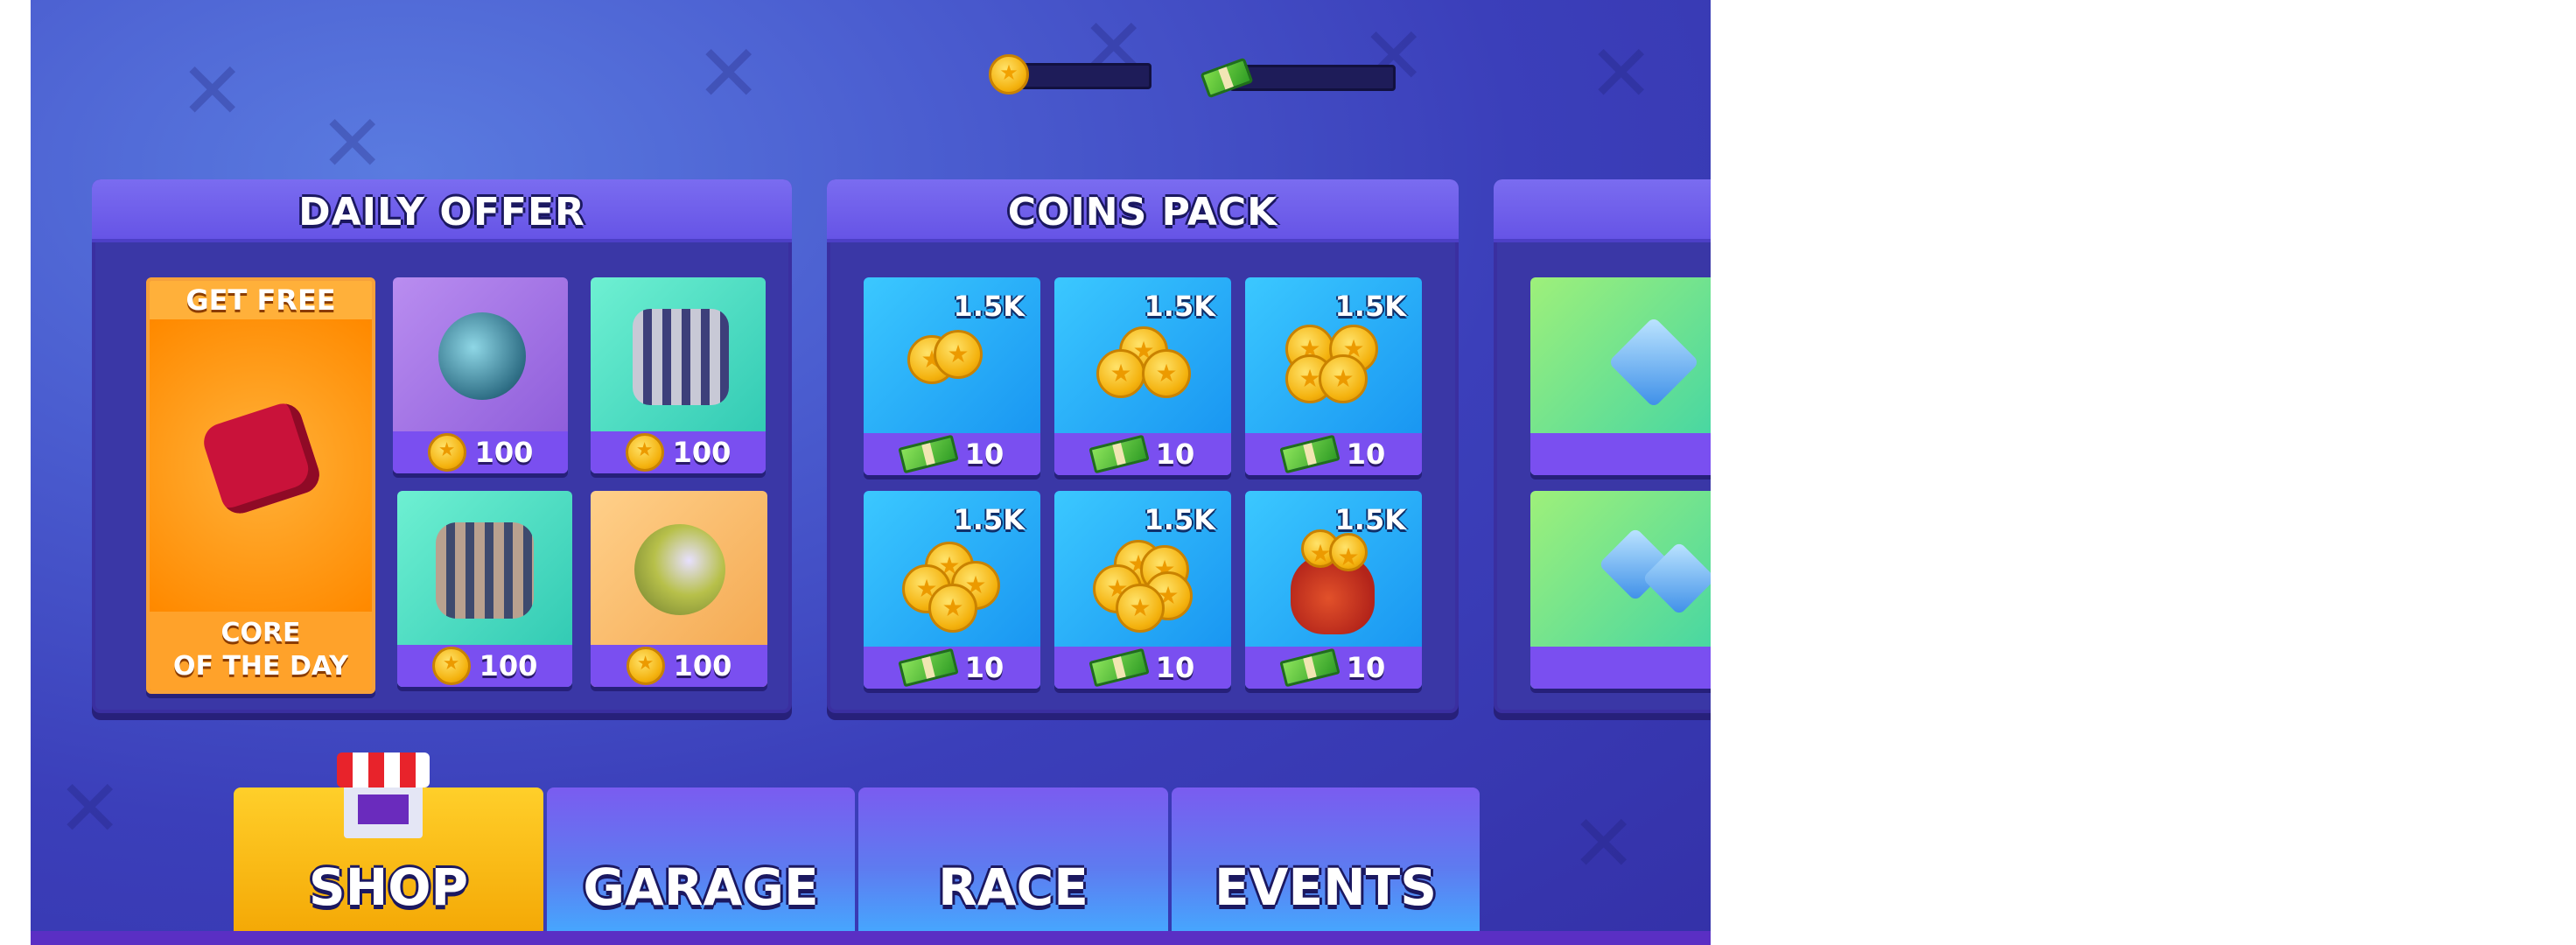 This screenshot has height=945, width=2576. Describe the element at coordinates (1325, 887) in the screenshot. I see `tab-label: EVENTS` at that location.